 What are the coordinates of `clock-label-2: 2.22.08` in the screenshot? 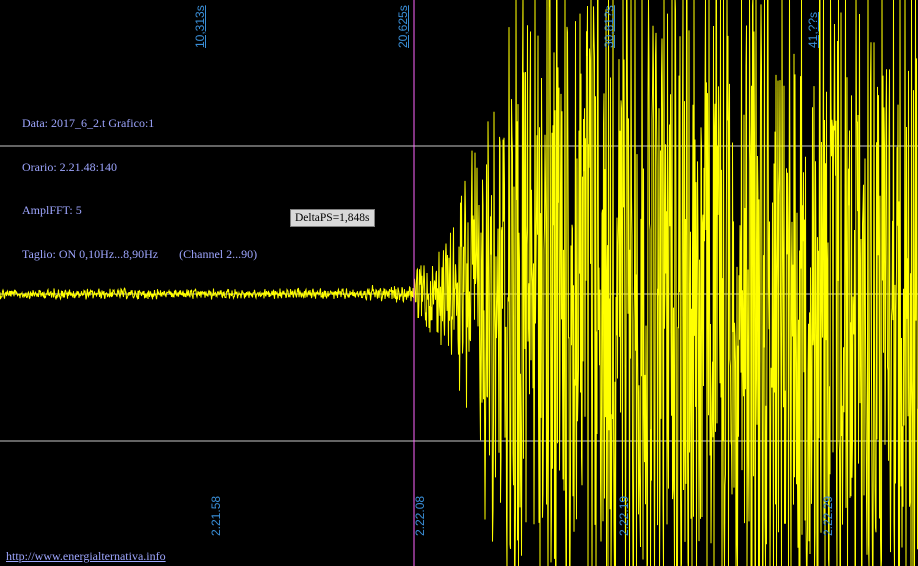 It's located at (420, 515).